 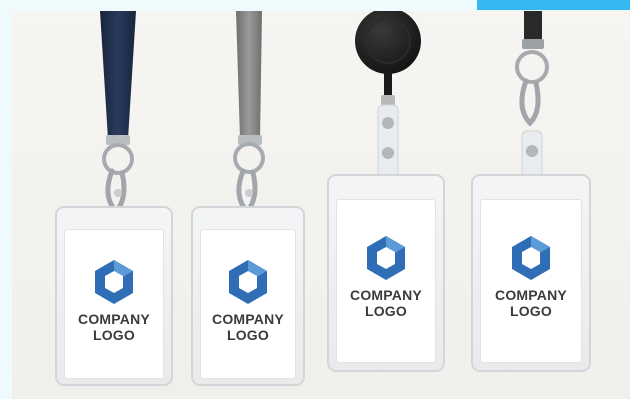 What do you see at coordinates (532, 99) in the screenshot?
I see `black-lanyard` at bounding box center [532, 99].